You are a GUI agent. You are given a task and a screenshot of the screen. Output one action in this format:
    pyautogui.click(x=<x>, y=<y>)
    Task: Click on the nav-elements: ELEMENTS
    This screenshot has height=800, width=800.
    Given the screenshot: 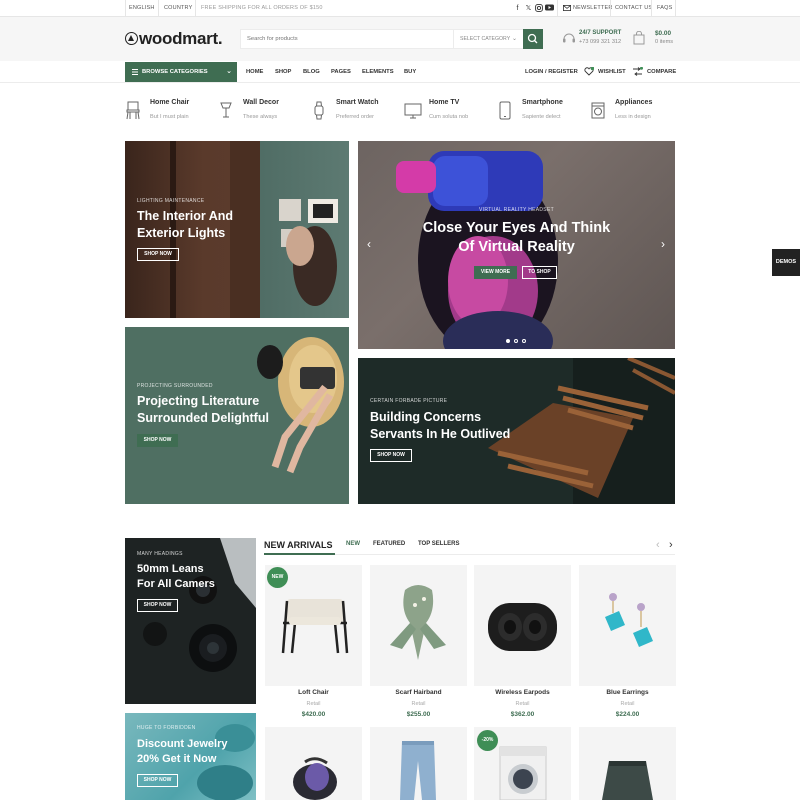 What is the action you would take?
    pyautogui.click(x=378, y=72)
    